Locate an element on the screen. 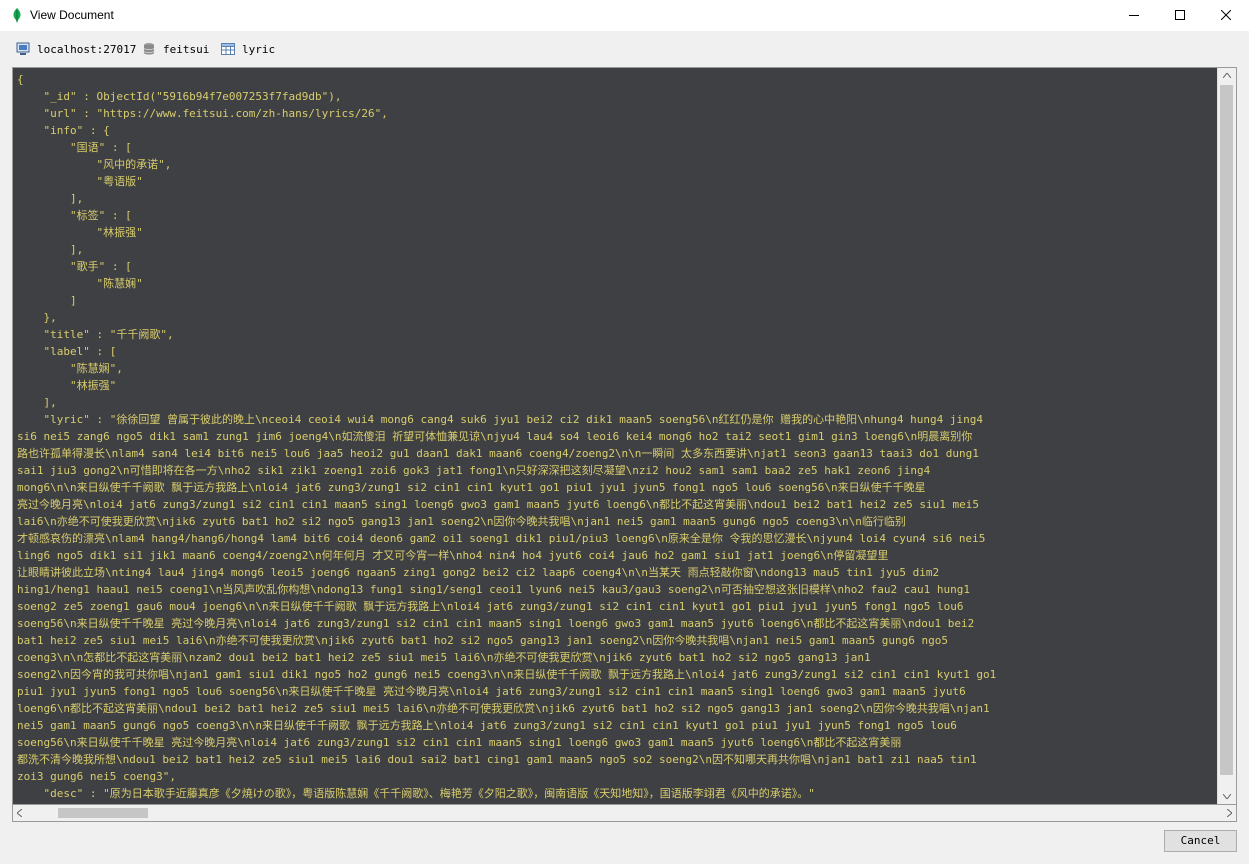 This screenshot has height=864, width=1249. minimize-icon is located at coordinates (1134, 15).